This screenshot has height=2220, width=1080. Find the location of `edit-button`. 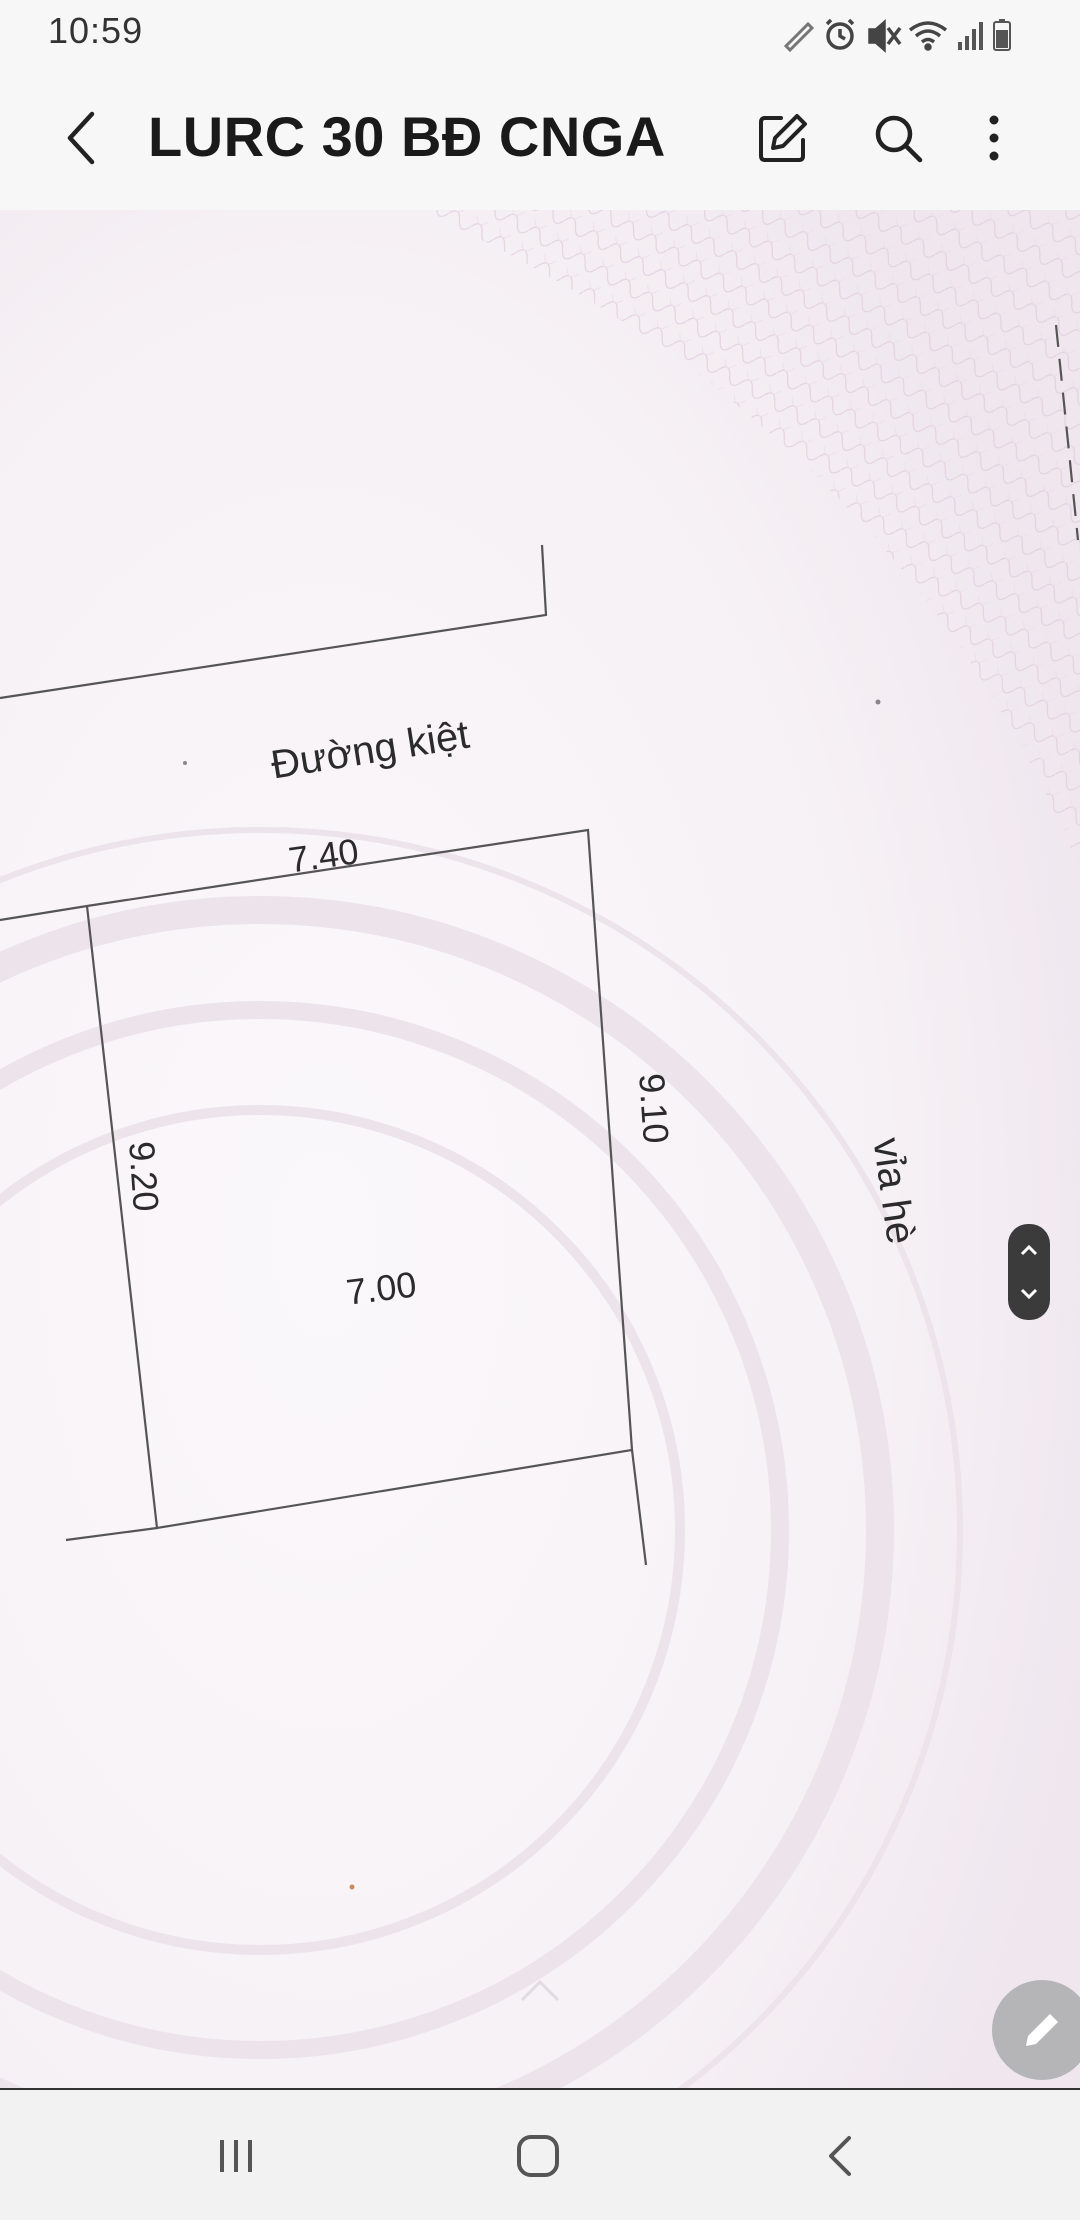

edit-button is located at coordinates (783, 138).